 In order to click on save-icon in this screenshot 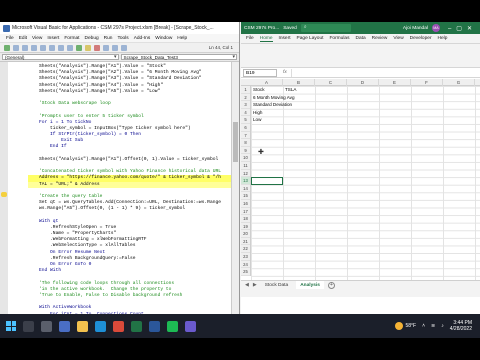, I will do `click(25, 47)`.